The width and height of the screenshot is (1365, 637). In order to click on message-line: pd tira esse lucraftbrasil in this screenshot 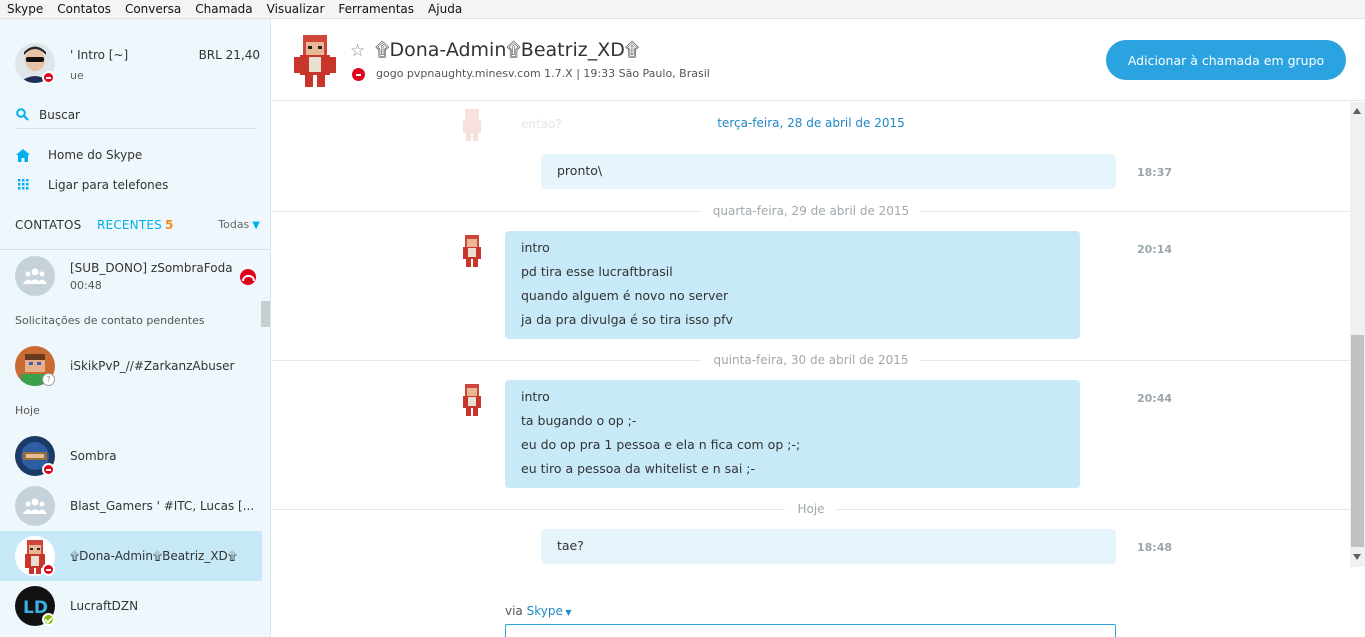, I will do `click(597, 271)`.